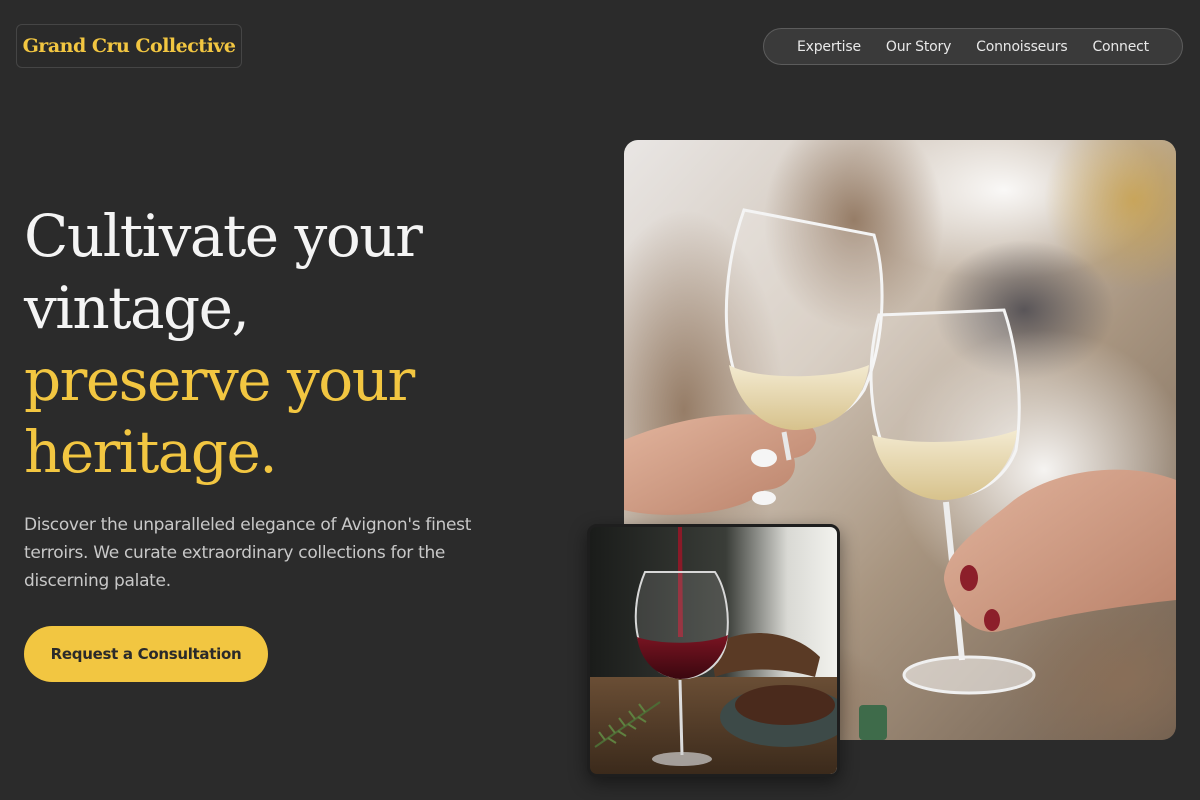 This screenshot has height=800, width=1200. I want to click on red-wine-pour-photo, so click(713, 650).